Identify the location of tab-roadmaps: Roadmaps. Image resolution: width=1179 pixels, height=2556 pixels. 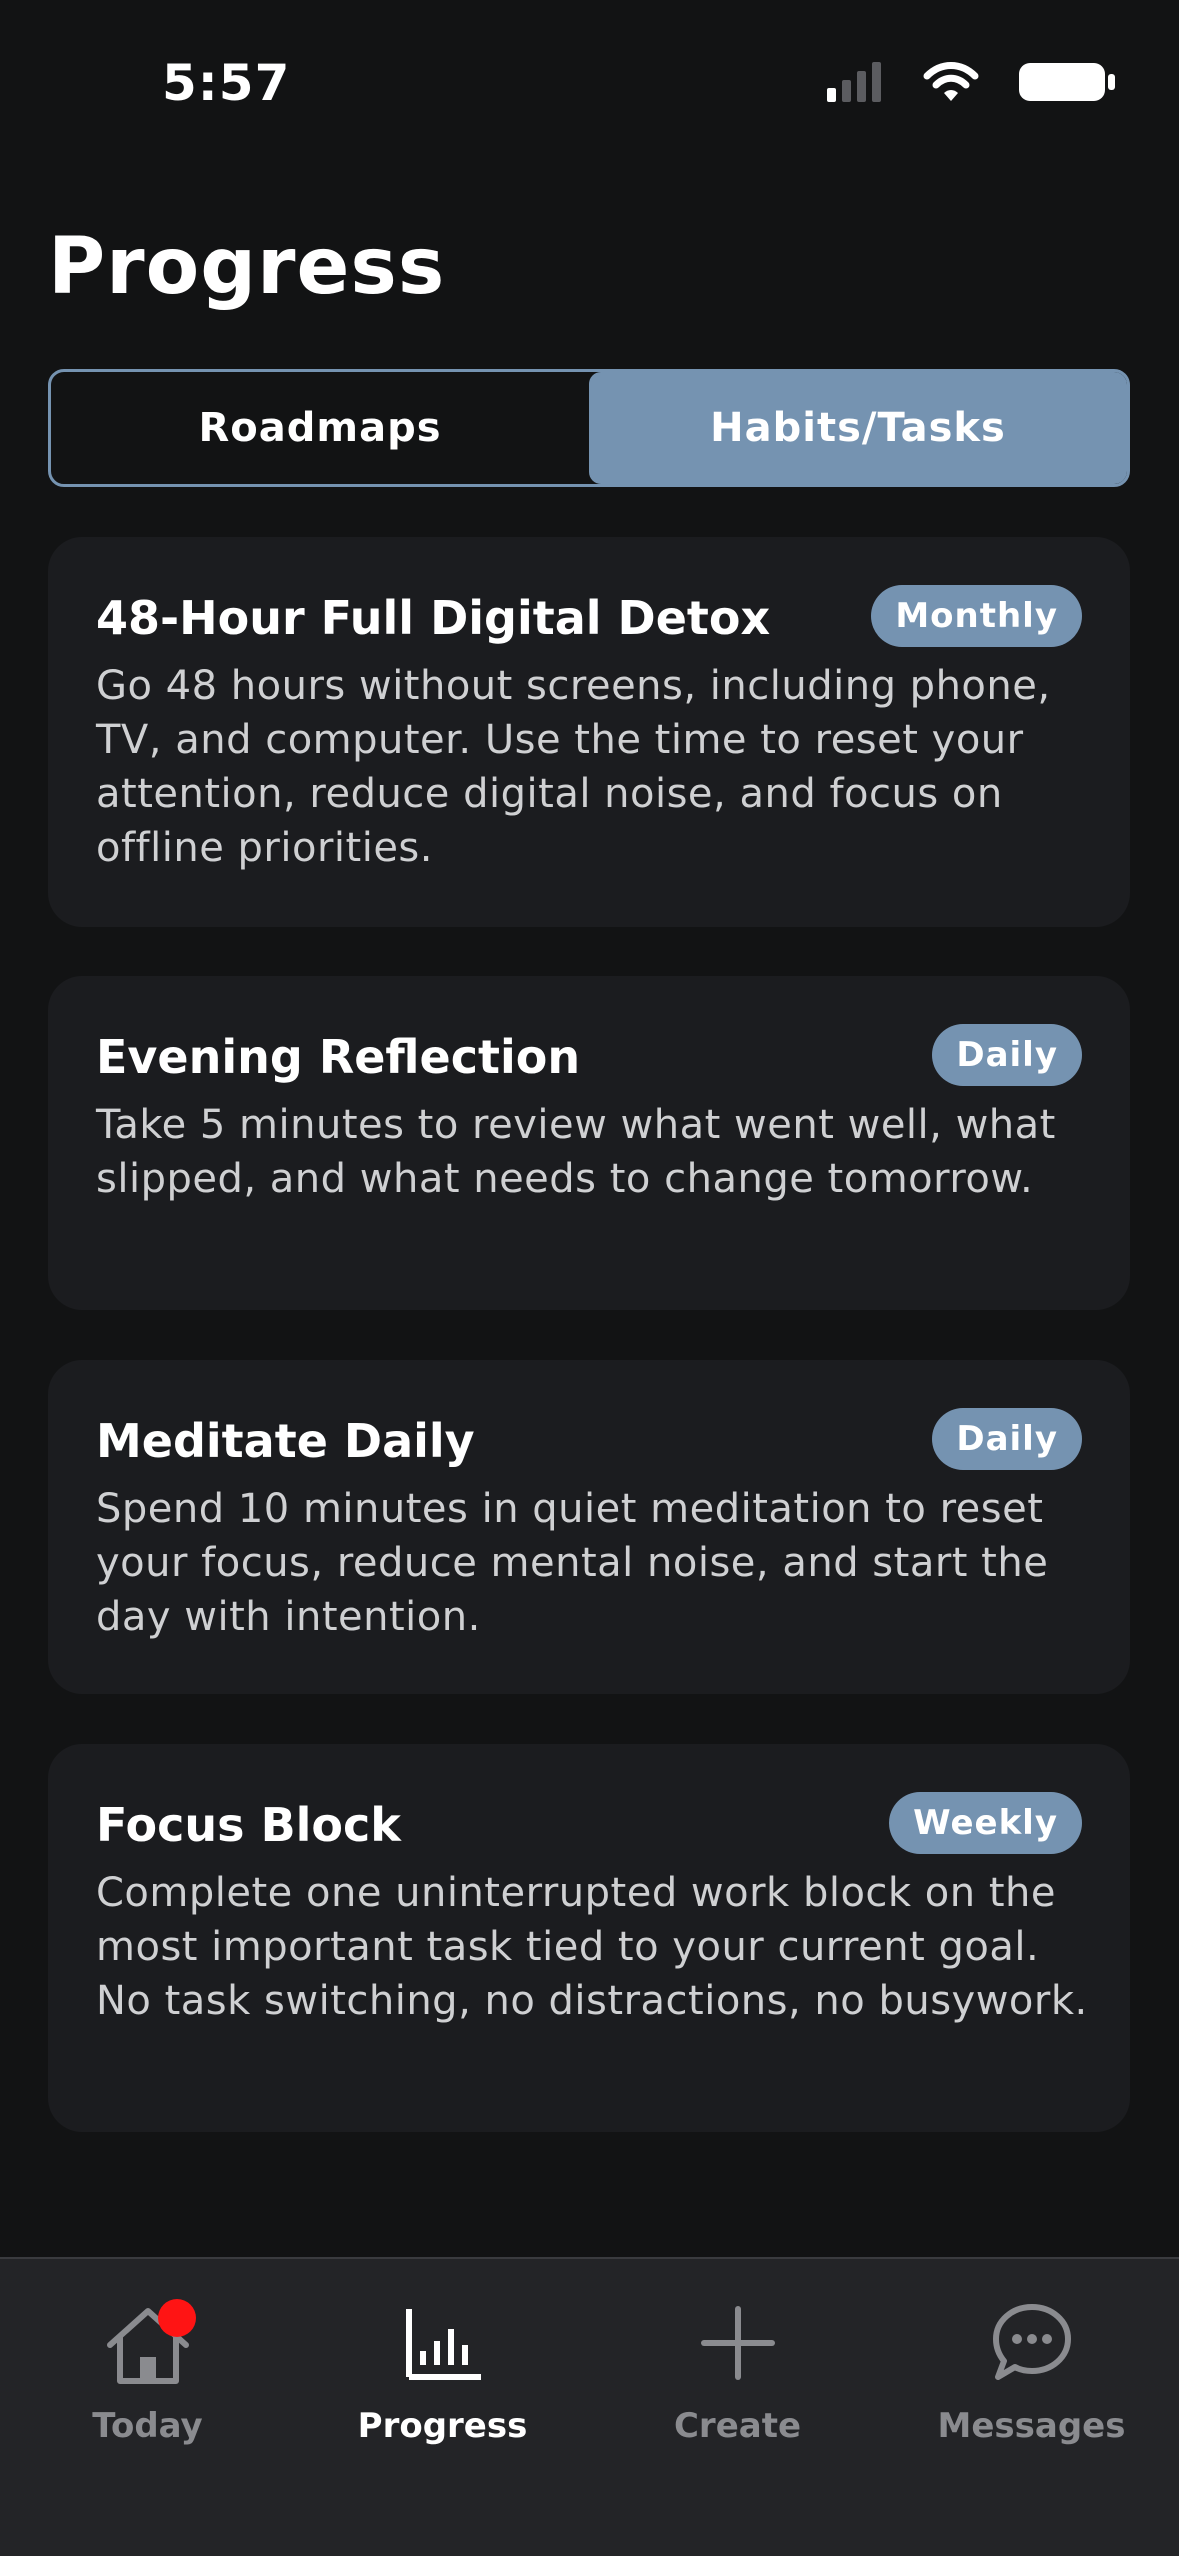
(320, 428).